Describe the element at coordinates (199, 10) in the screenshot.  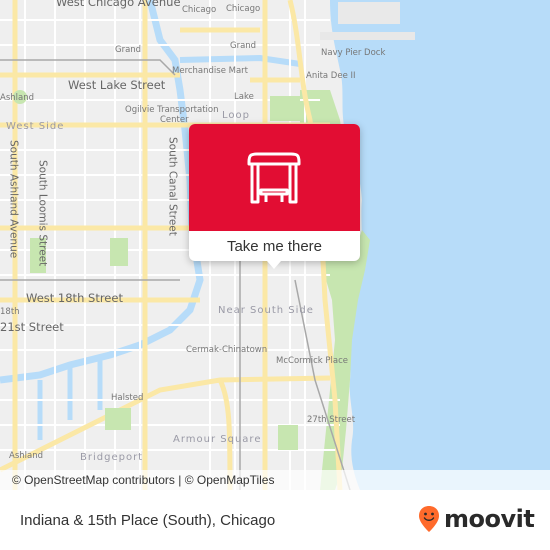
I see `label-chicago-station: Chicago` at that location.